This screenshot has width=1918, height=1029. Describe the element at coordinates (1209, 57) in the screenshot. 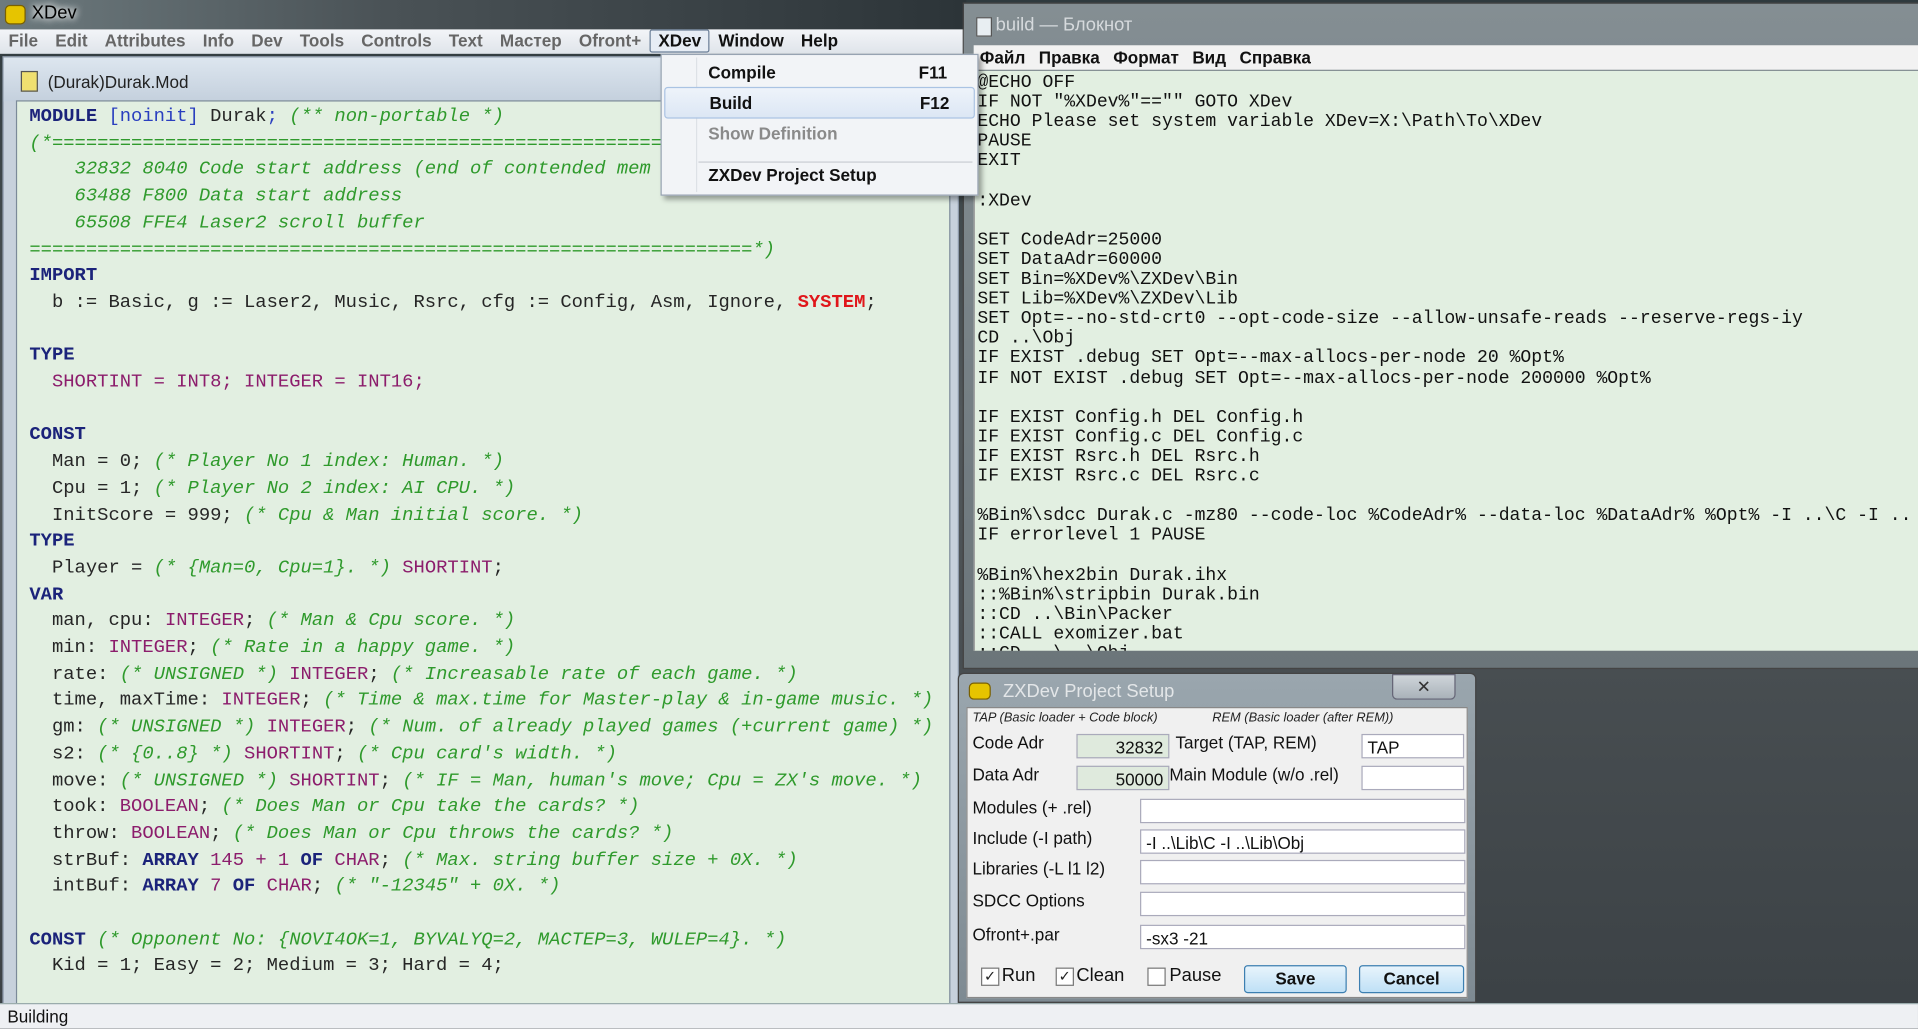

I see `notepad-menu-3: Вид` at that location.